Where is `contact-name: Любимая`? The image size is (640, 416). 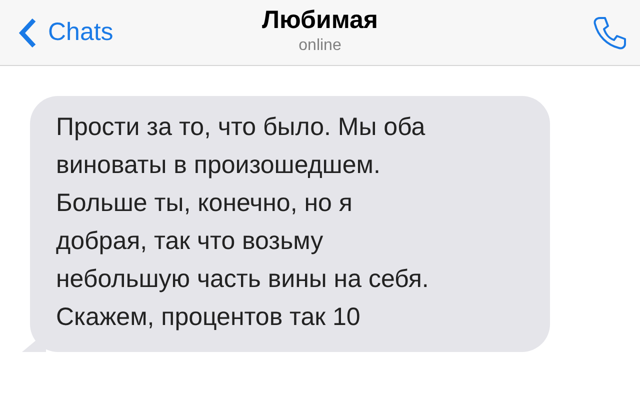
contact-name: Любимая is located at coordinates (320, 20).